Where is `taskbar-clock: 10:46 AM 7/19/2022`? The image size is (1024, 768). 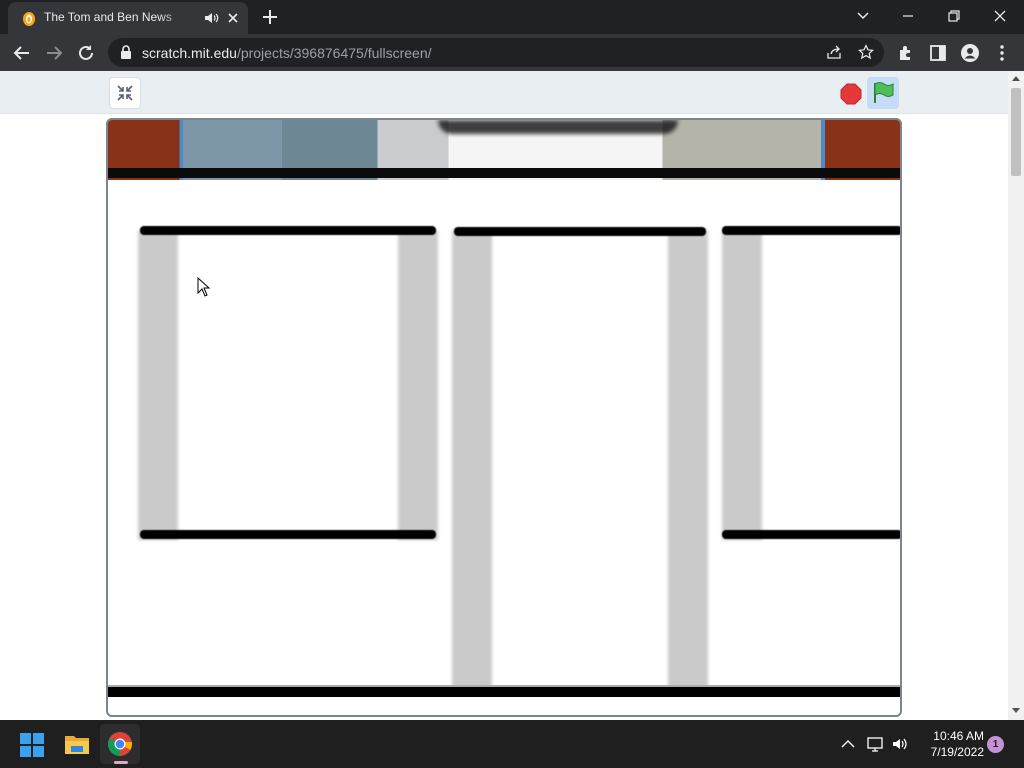 taskbar-clock: 10:46 AM 7/19/2022 is located at coordinates (950, 744).